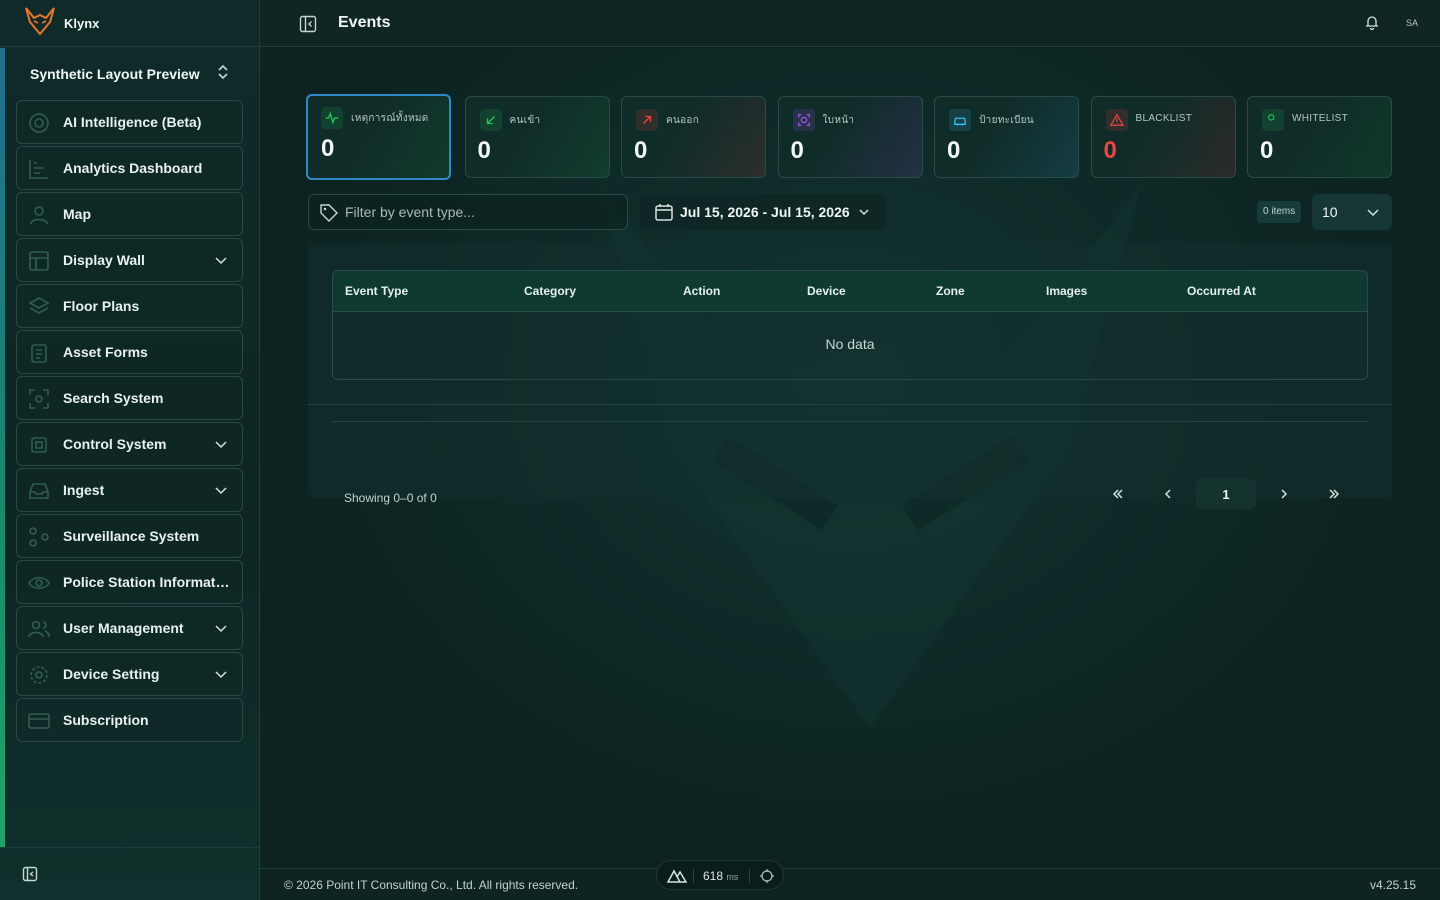 This screenshot has width=1440, height=900. What do you see at coordinates (826, 291) in the screenshot?
I see `column-header: Device` at bounding box center [826, 291].